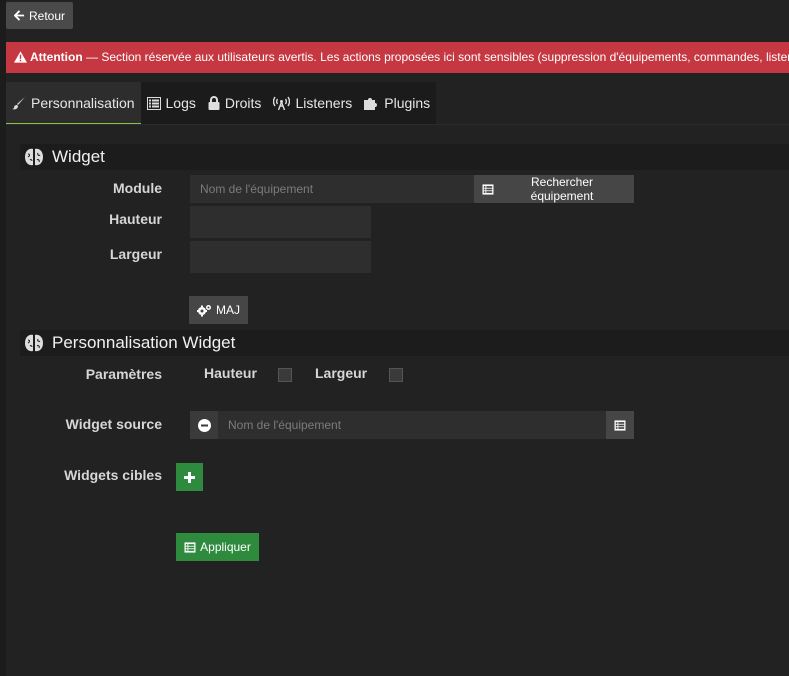 The width and height of the screenshot is (789, 676). I want to click on minus-circle-icon, so click(204, 425).